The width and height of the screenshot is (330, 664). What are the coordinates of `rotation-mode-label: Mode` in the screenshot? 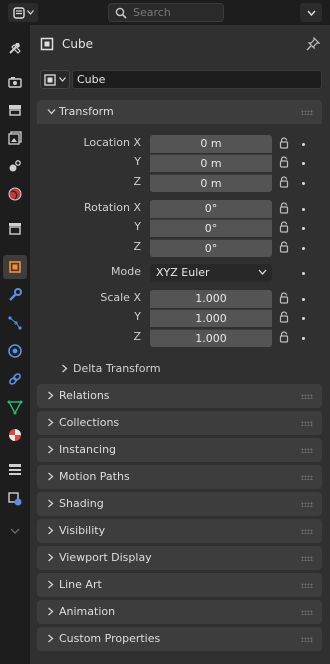 It's located at (126, 271).